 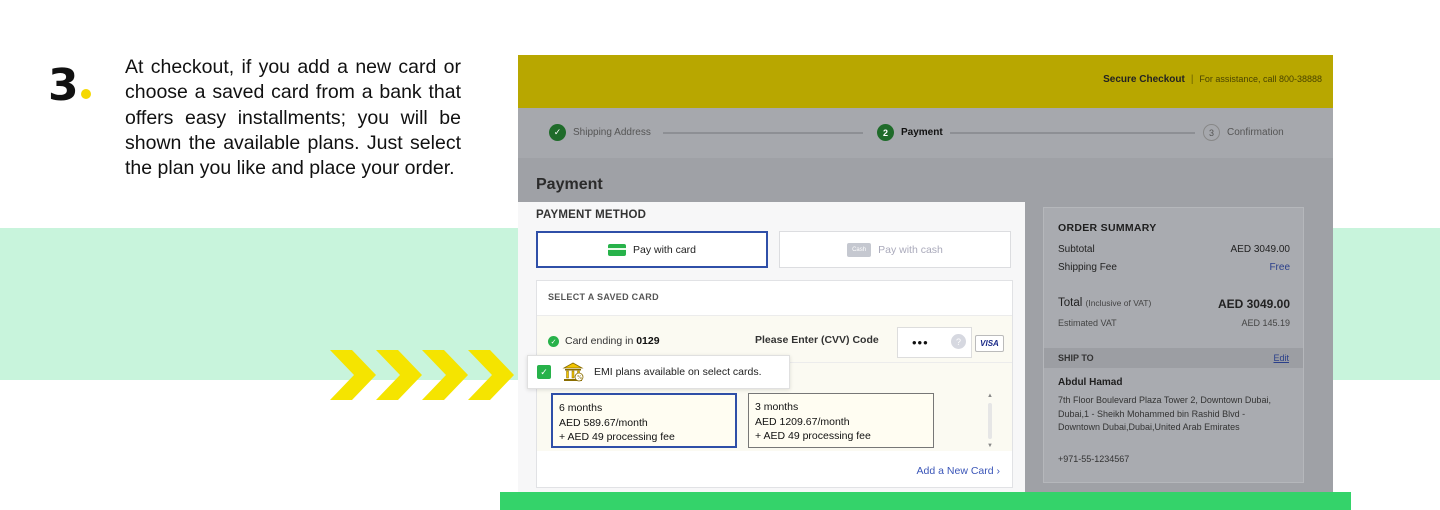 I want to click on selected-check-icon: ✓, so click(x=553, y=341).